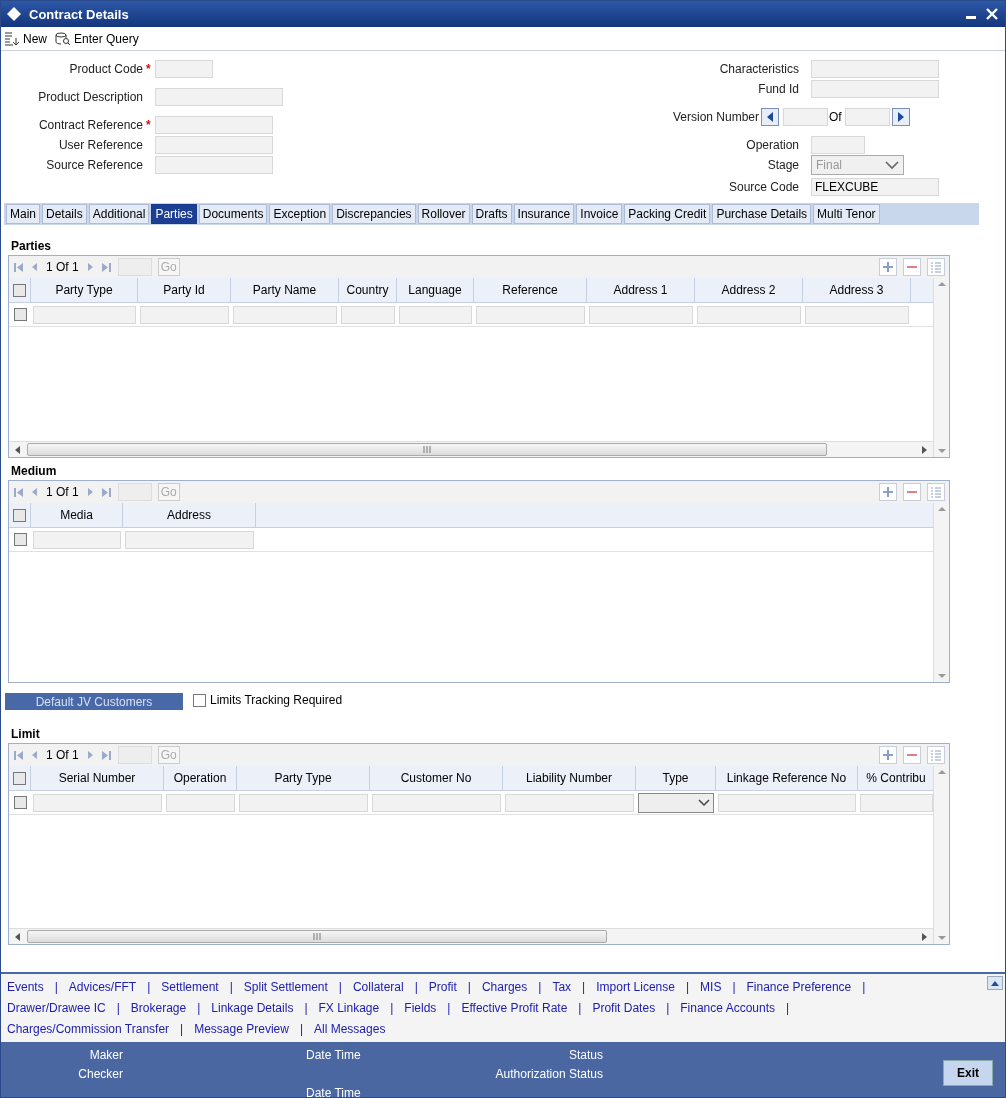 Image resolution: width=1006 pixels, height=1098 pixels. I want to click on link: FX Linkage, so click(349, 1008).